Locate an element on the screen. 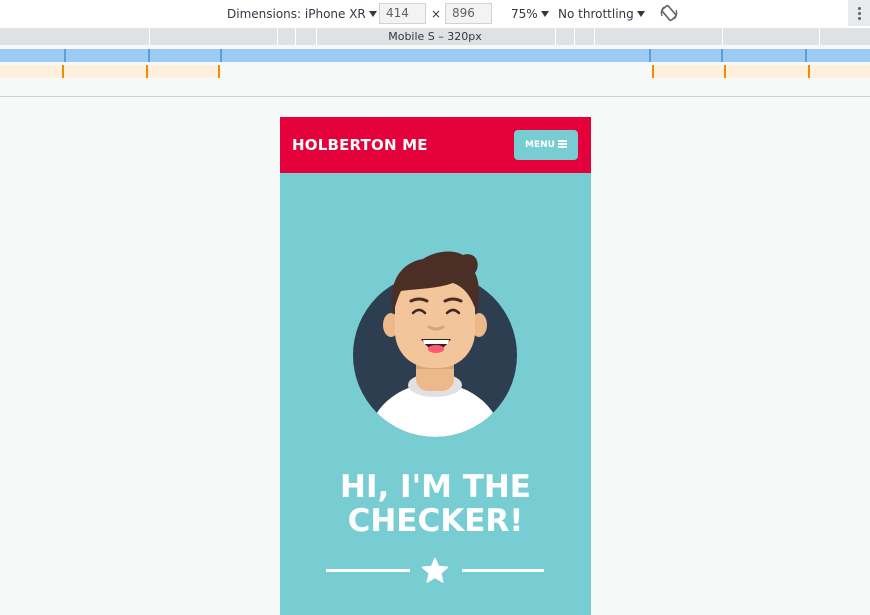 This screenshot has width=870, height=615. media-query-bar-min-width is located at coordinates (435, 71).